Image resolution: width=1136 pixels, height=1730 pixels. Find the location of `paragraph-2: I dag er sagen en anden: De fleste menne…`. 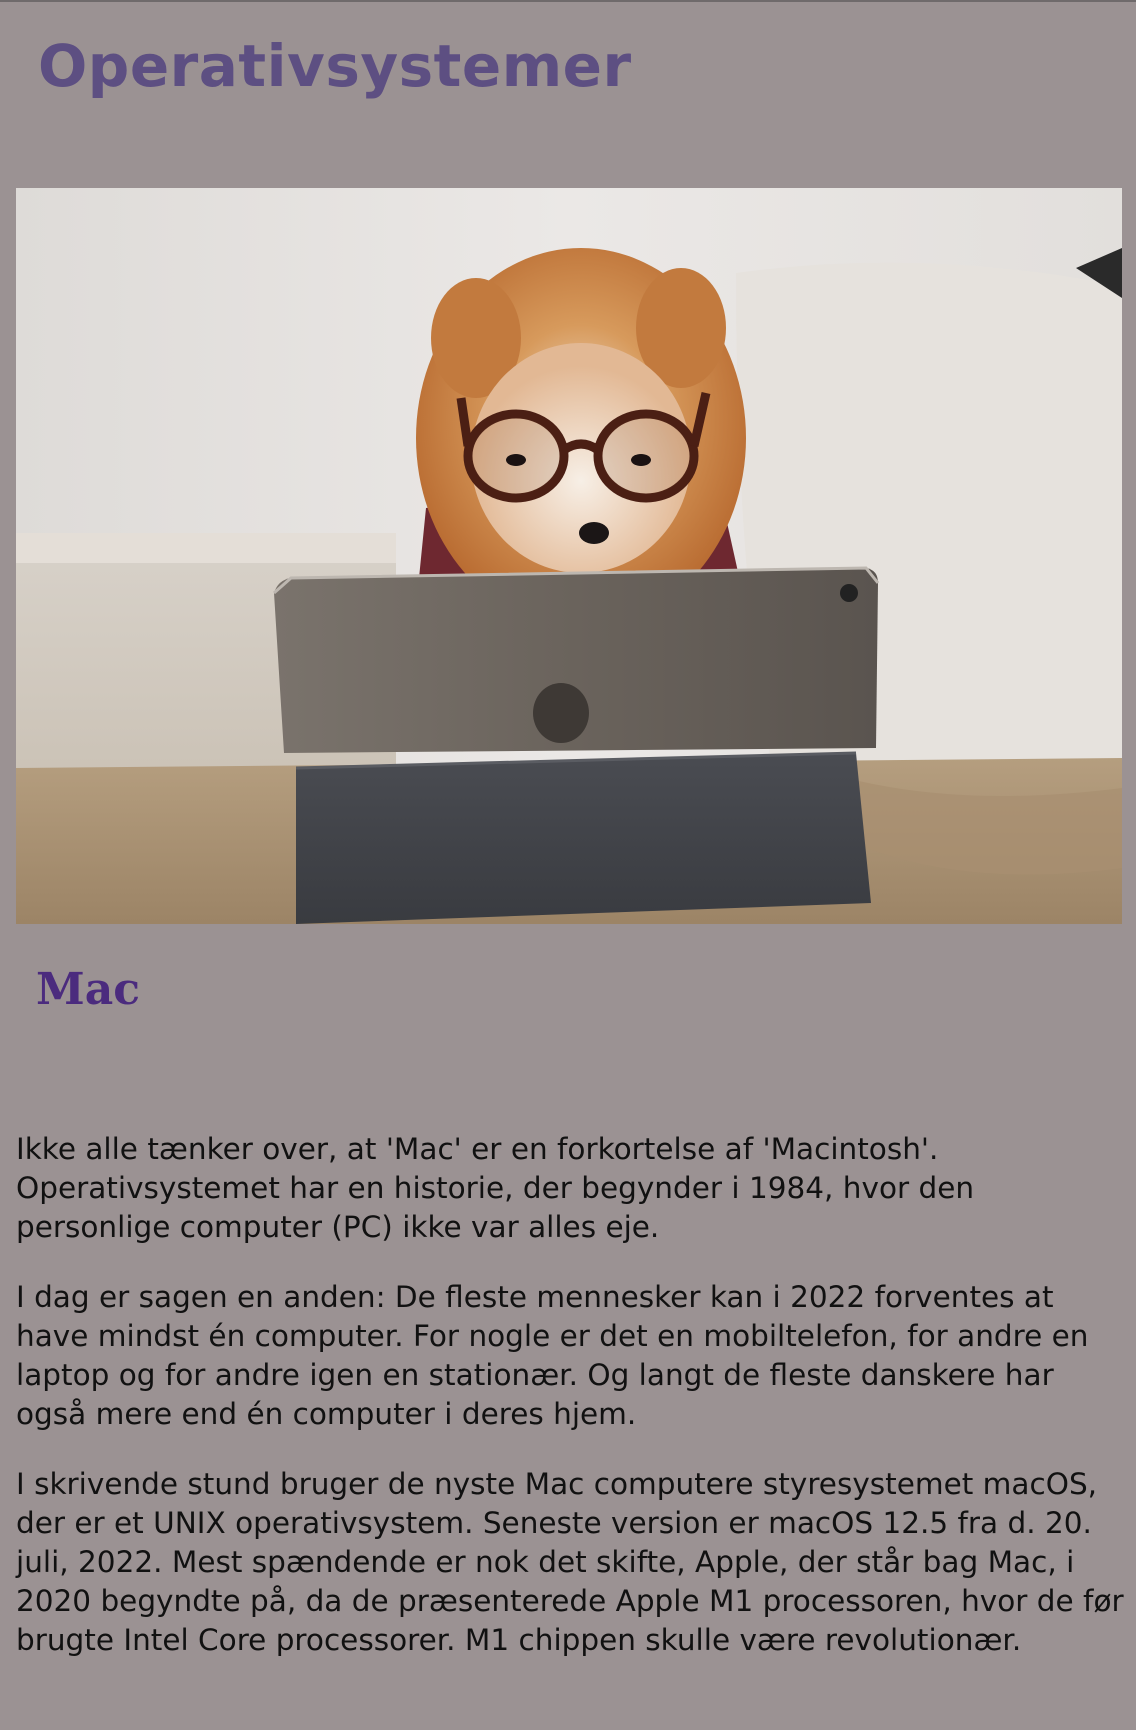

paragraph-2: I dag er sagen en anden: De fleste menne… is located at coordinates (552, 1355).